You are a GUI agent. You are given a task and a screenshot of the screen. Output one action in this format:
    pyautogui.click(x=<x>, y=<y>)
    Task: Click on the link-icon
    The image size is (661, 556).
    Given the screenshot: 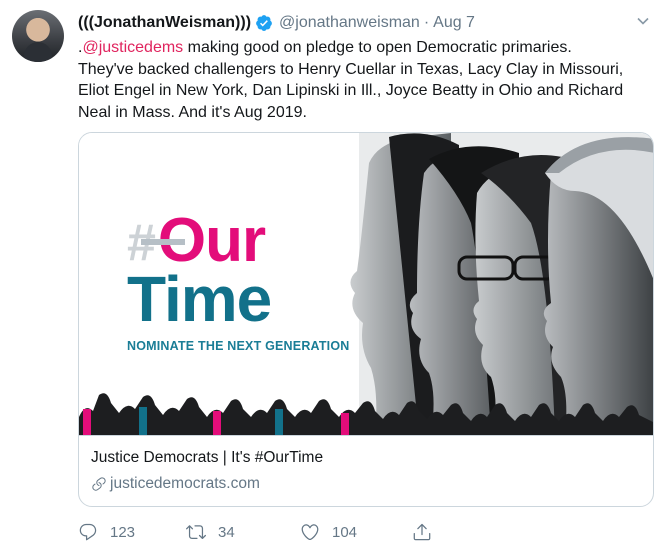 What is the action you would take?
    pyautogui.click(x=99, y=484)
    